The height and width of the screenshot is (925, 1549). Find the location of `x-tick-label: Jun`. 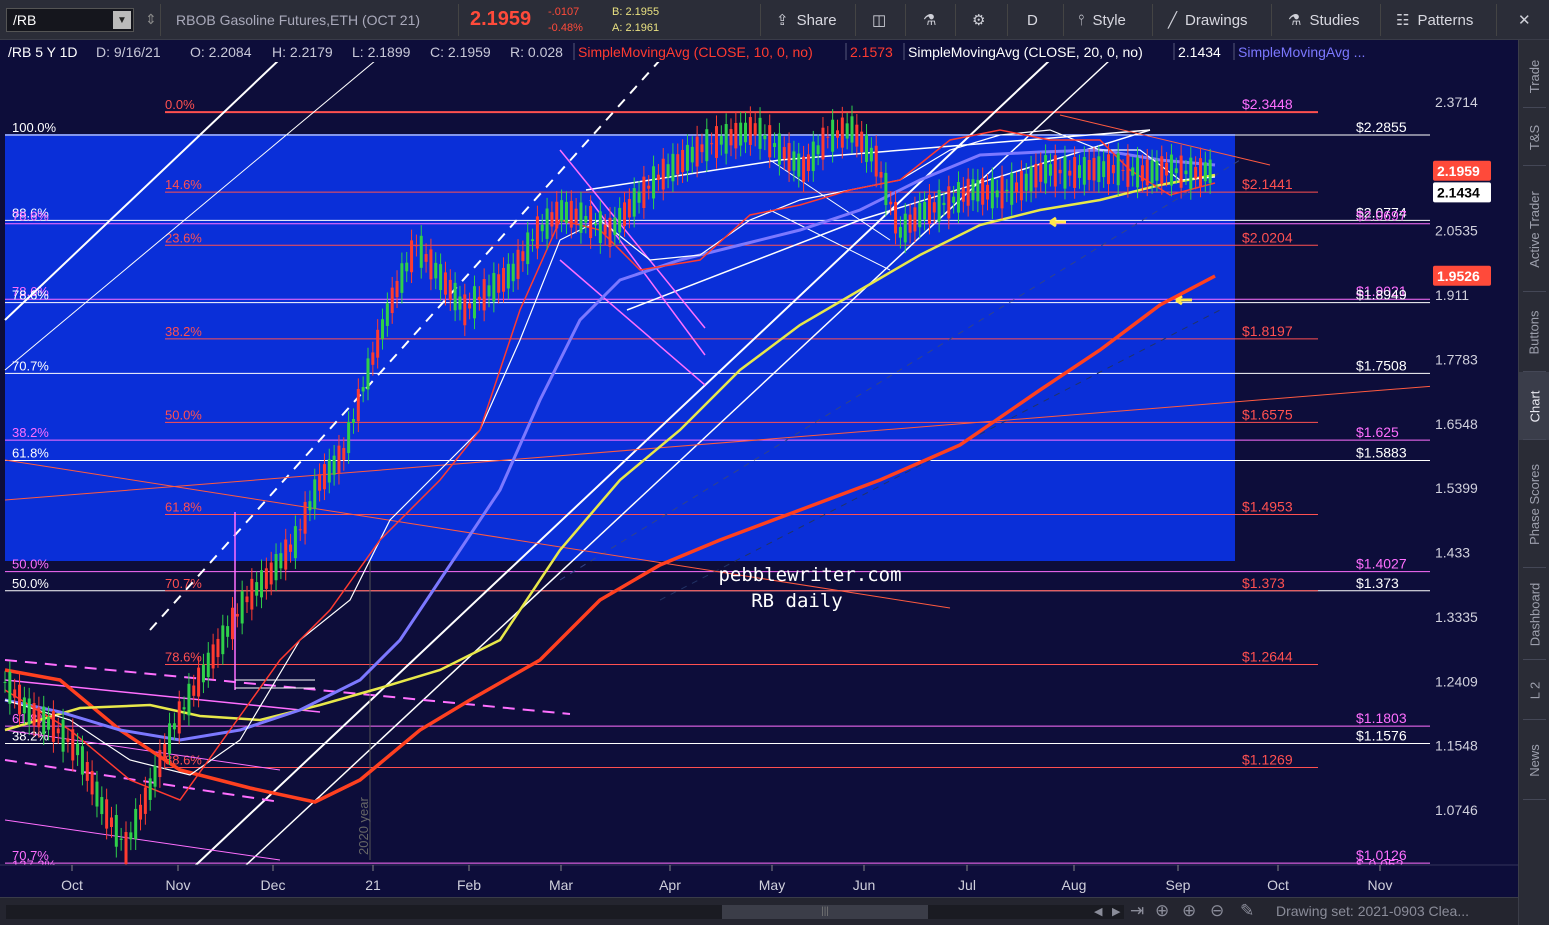

x-tick-label: Jun is located at coordinates (864, 885).